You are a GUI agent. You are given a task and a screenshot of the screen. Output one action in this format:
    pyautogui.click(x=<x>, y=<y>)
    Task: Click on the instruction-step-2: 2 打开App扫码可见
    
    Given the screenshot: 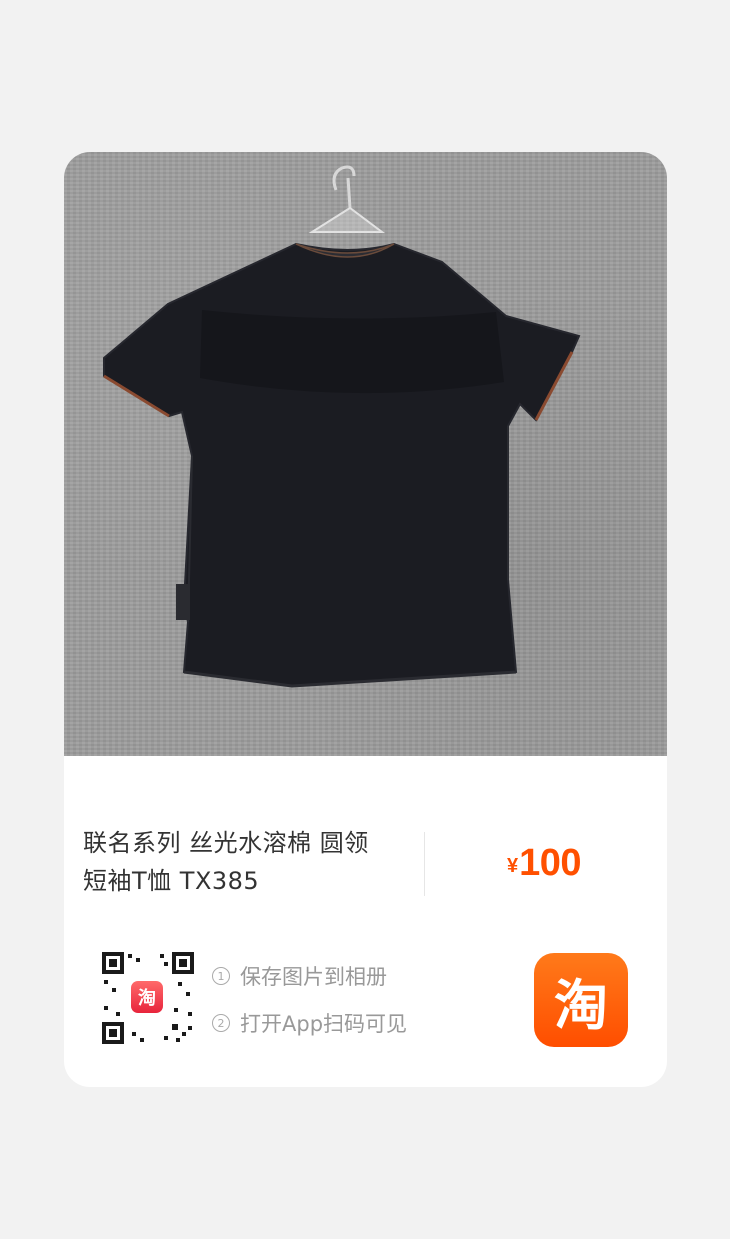 What is the action you would take?
    pyautogui.click(x=309, y=1023)
    